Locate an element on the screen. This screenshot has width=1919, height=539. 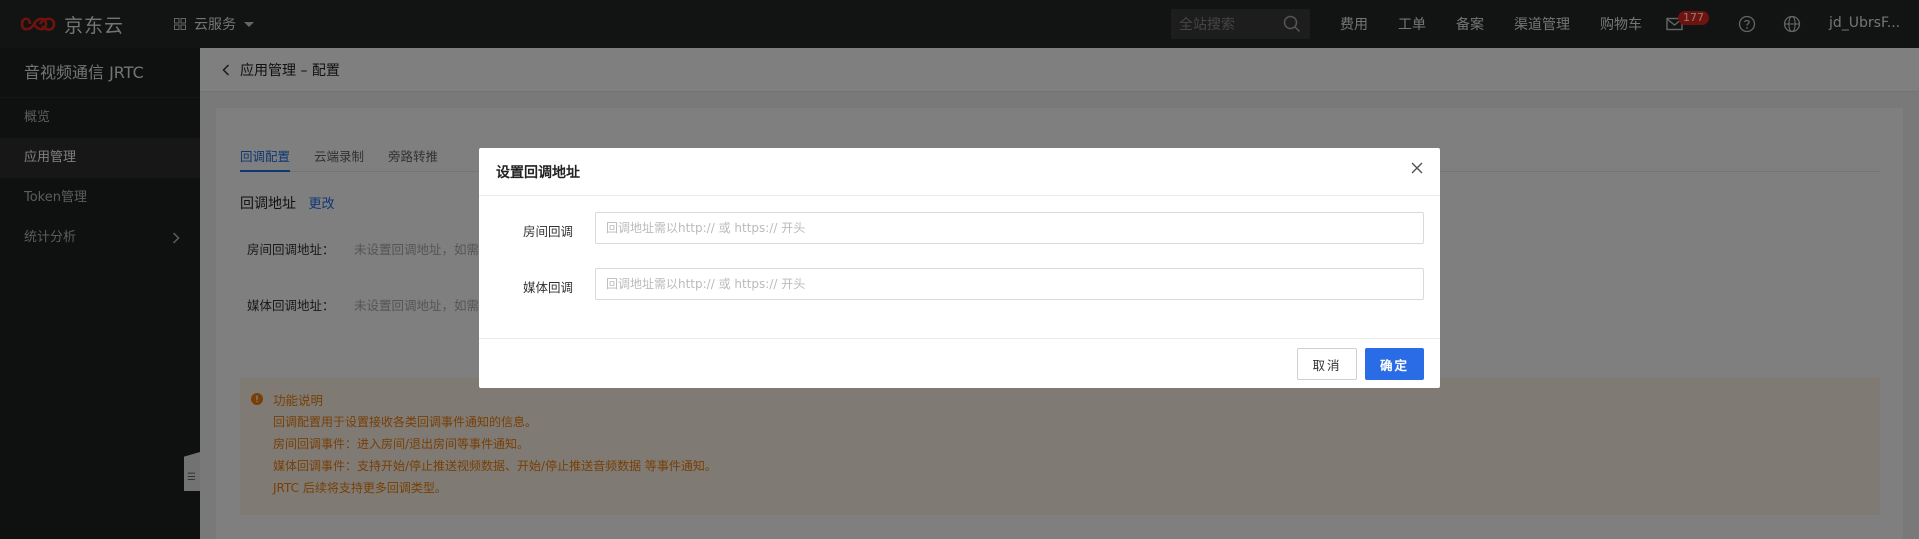
media-callback-input is located at coordinates (1009, 284).